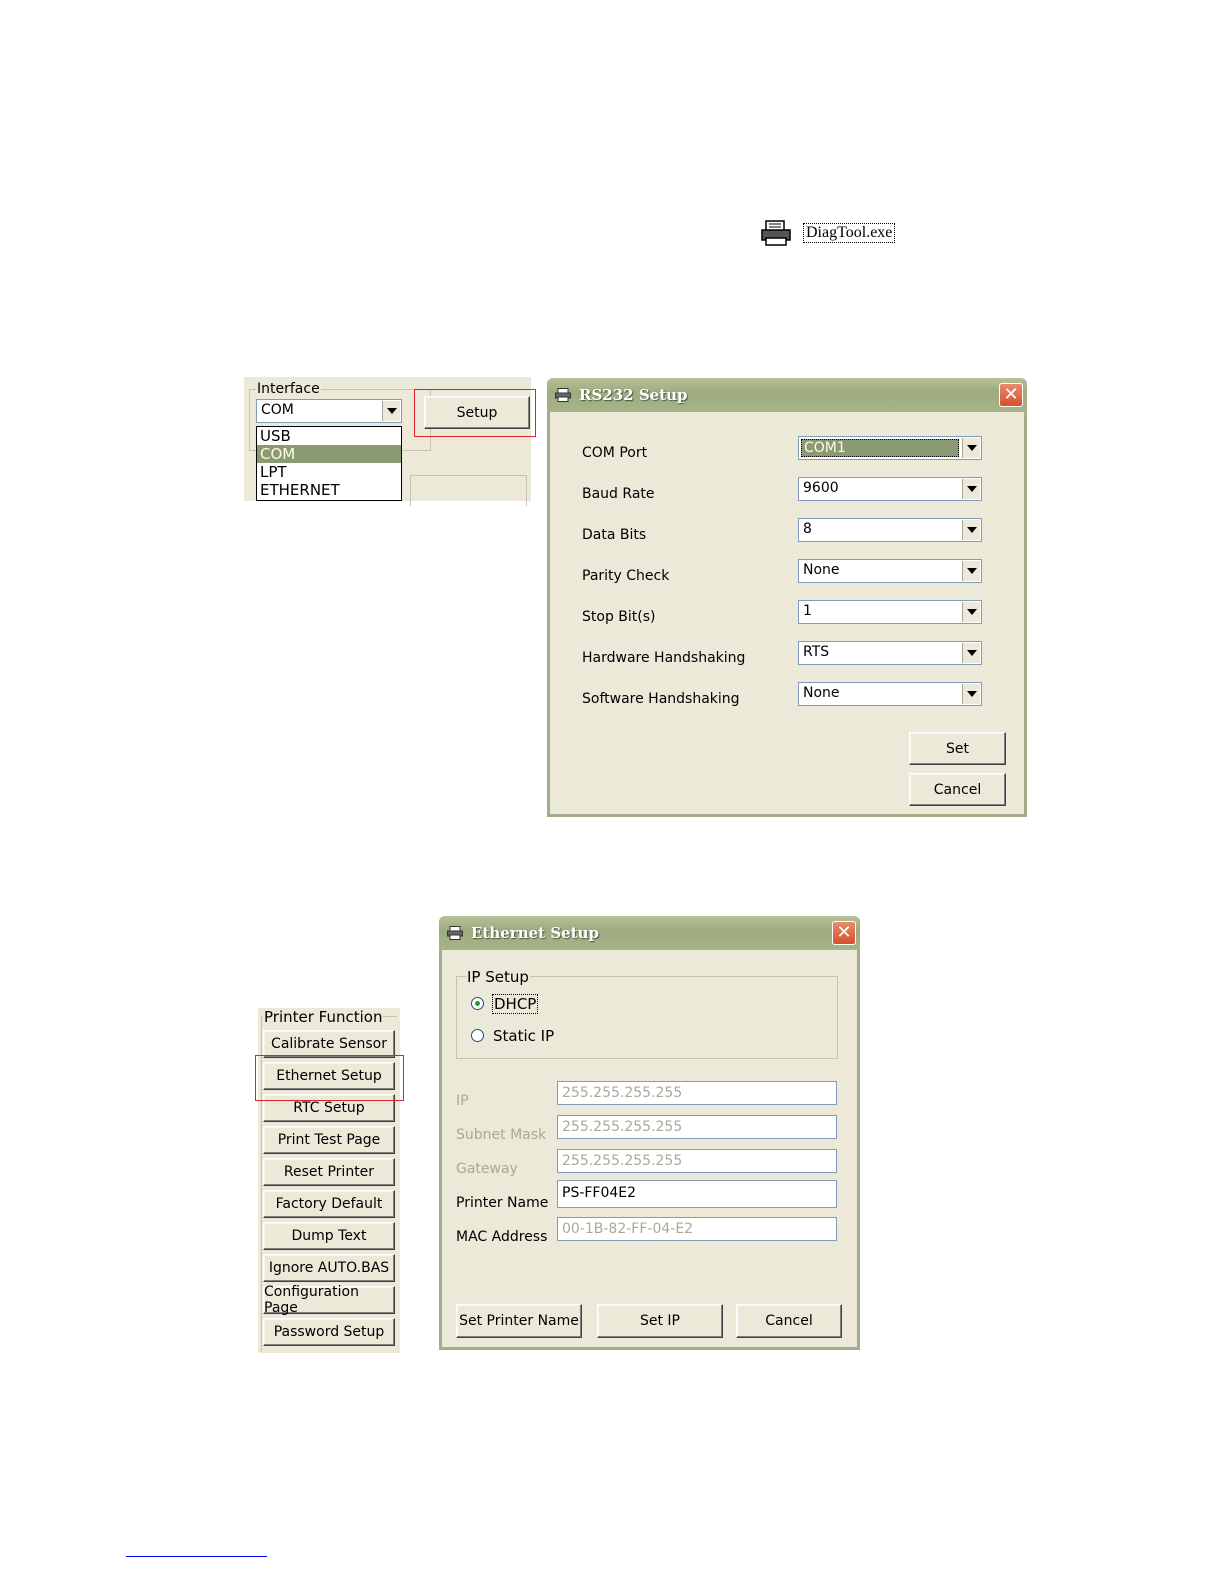  I want to click on baud-rate-label: Baud Rate, so click(618, 494).